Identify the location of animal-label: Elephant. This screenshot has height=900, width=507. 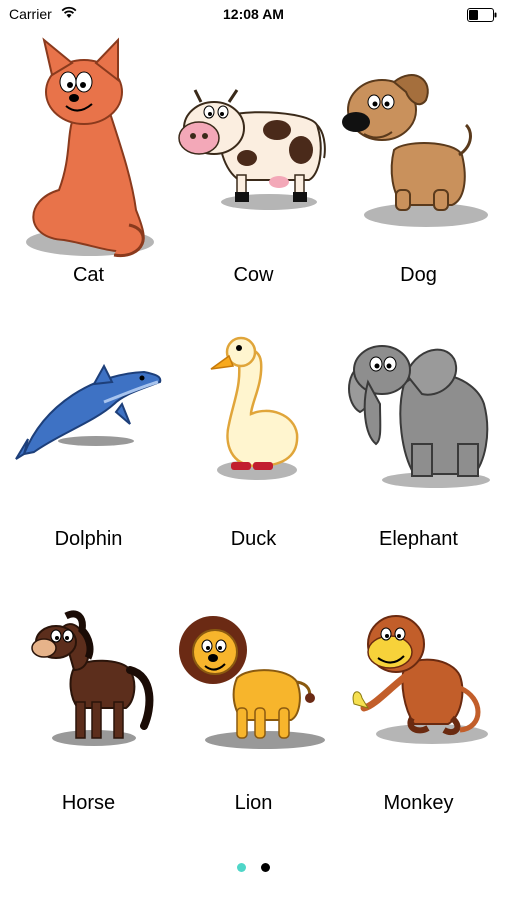
(418, 539).